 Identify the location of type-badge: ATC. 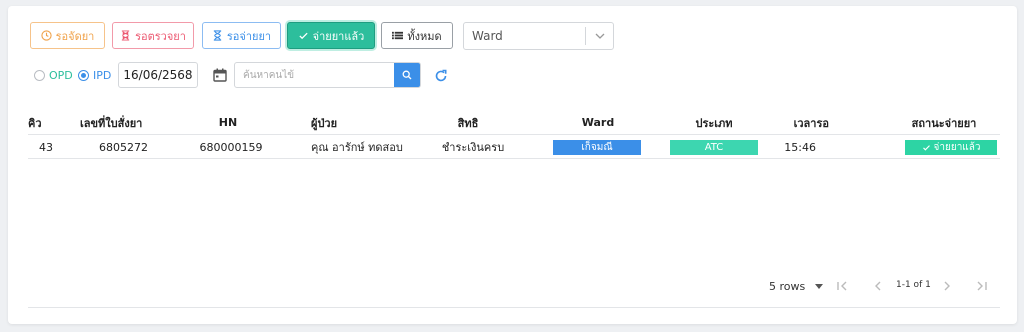
(714, 147).